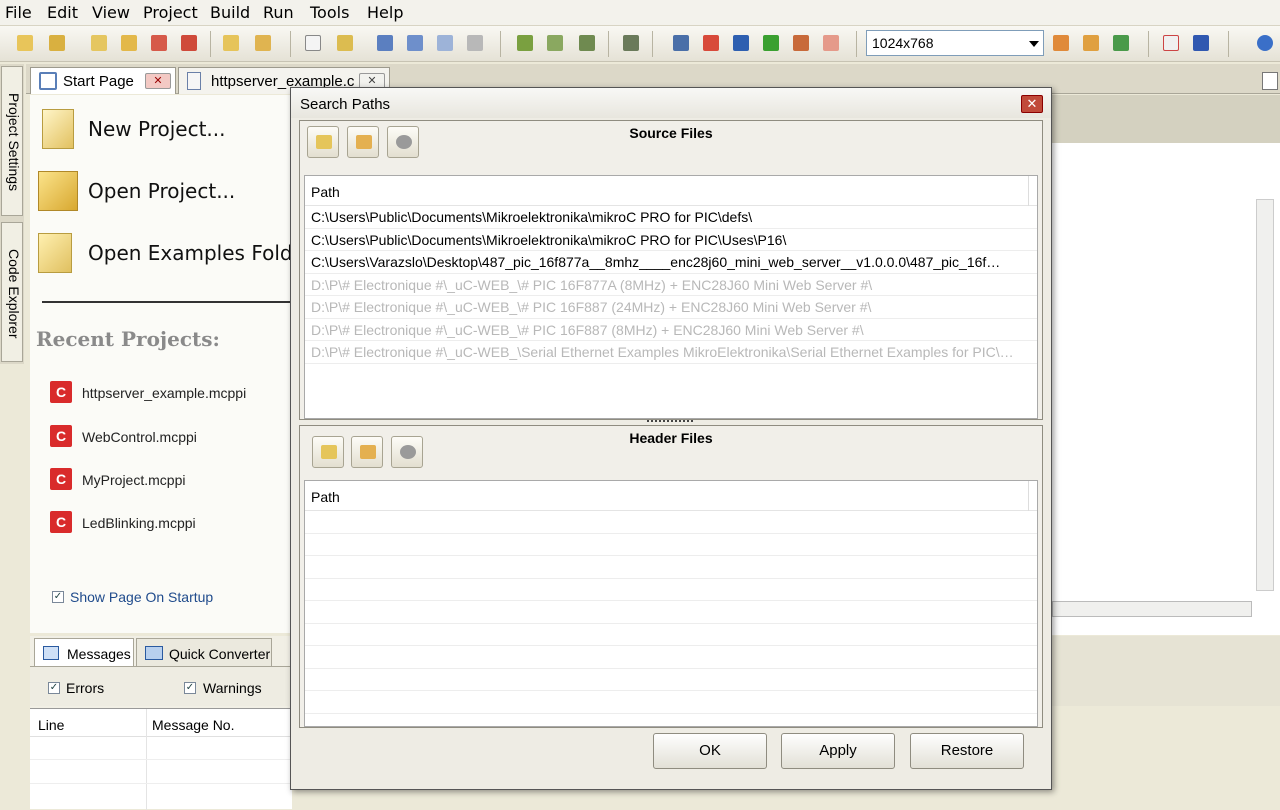 The height and width of the screenshot is (810, 1280). I want to click on italic-l-icon, so click(1201, 43).